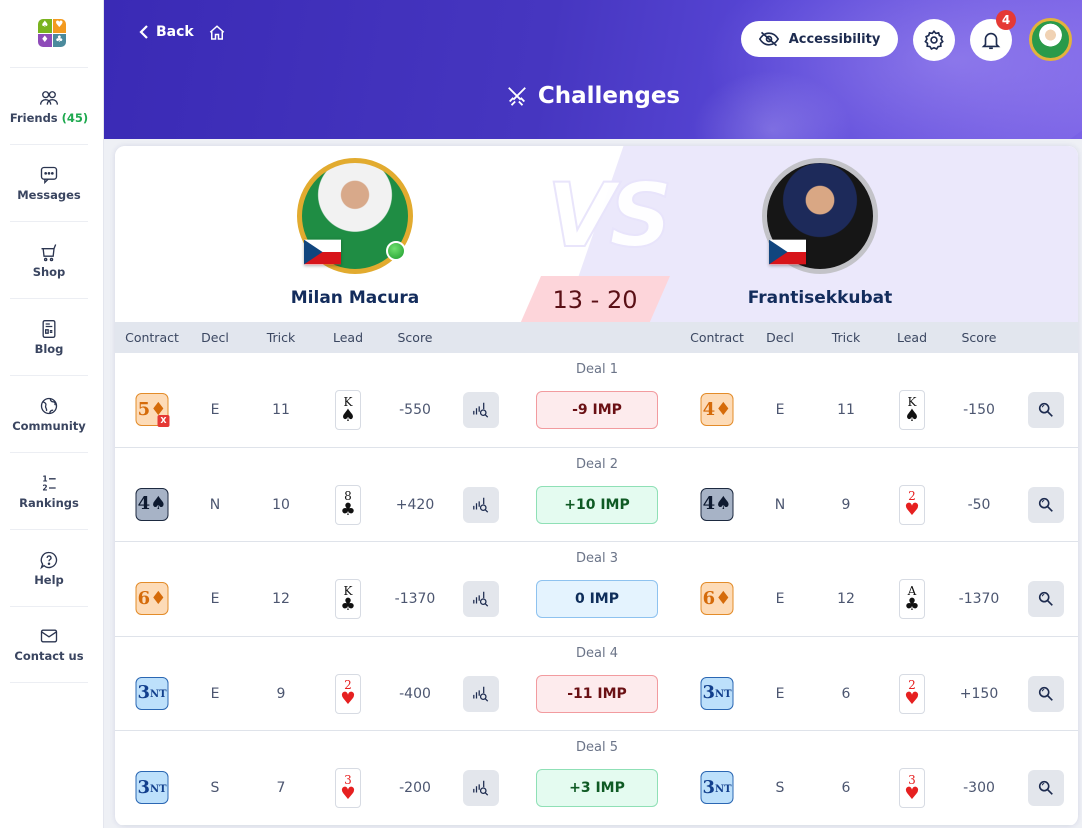 This screenshot has width=1082, height=828. I want to click on player-left-name: Milan Macura, so click(355, 298).